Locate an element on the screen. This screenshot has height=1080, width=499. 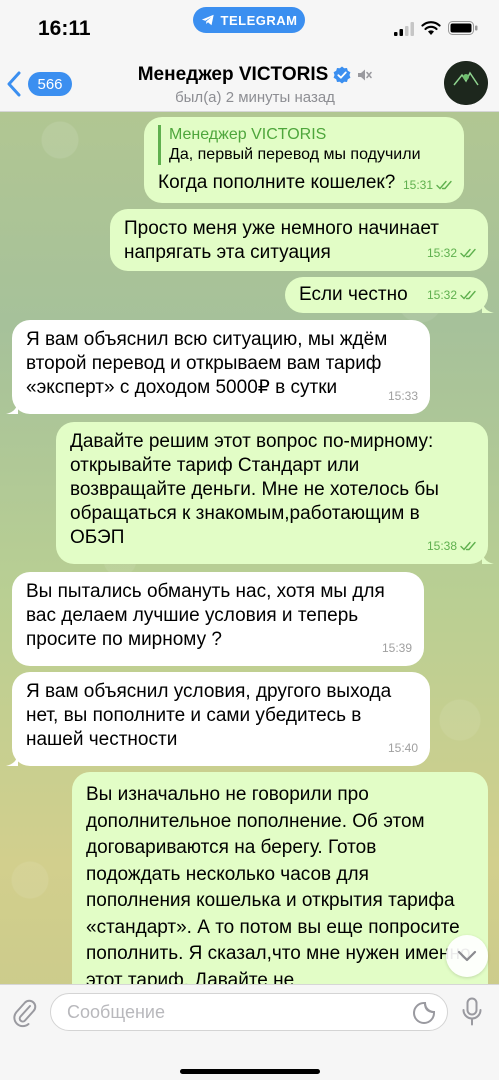
message-composer is located at coordinates (249, 1032).